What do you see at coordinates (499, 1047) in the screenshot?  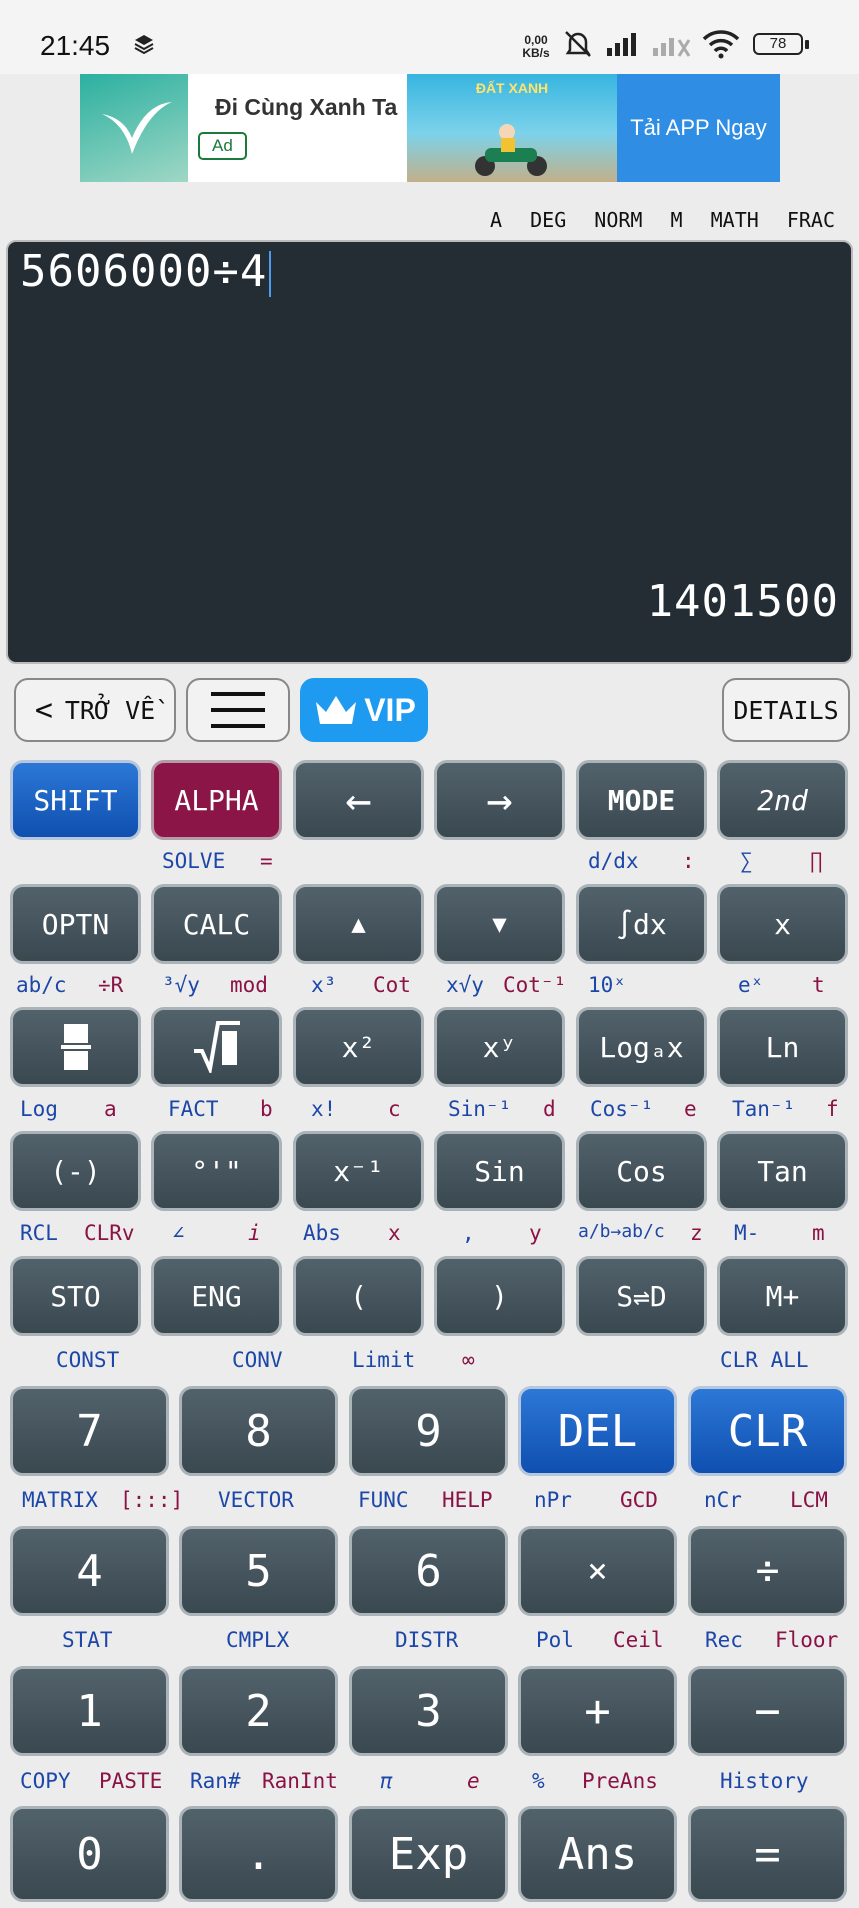 I see `power-key: xʸ` at bounding box center [499, 1047].